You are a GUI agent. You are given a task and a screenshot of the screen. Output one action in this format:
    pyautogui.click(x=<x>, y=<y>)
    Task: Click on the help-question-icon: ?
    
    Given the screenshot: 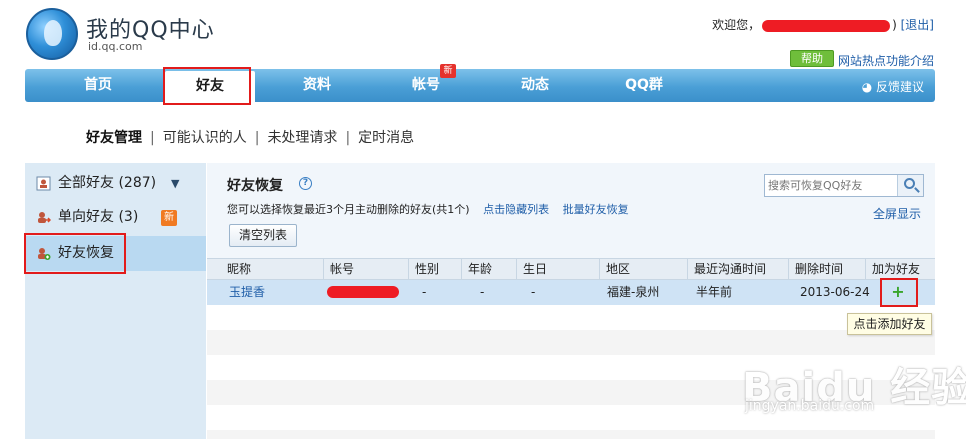 What is the action you would take?
    pyautogui.click(x=305, y=183)
    